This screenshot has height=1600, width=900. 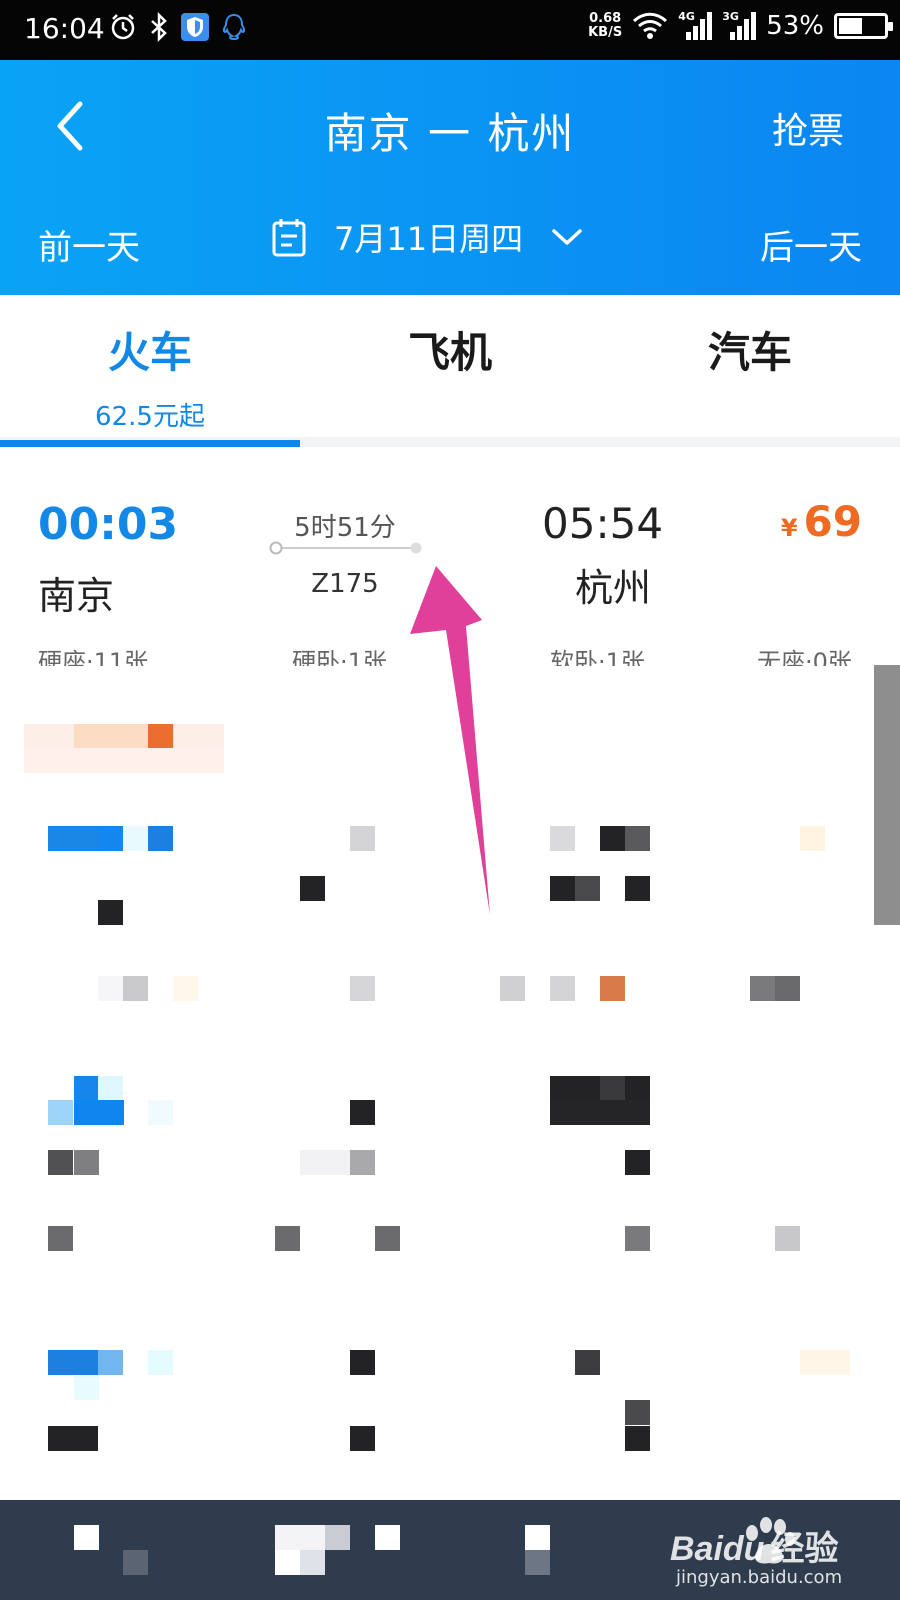 What do you see at coordinates (64, 28) in the screenshot?
I see `status-time: 16:04` at bounding box center [64, 28].